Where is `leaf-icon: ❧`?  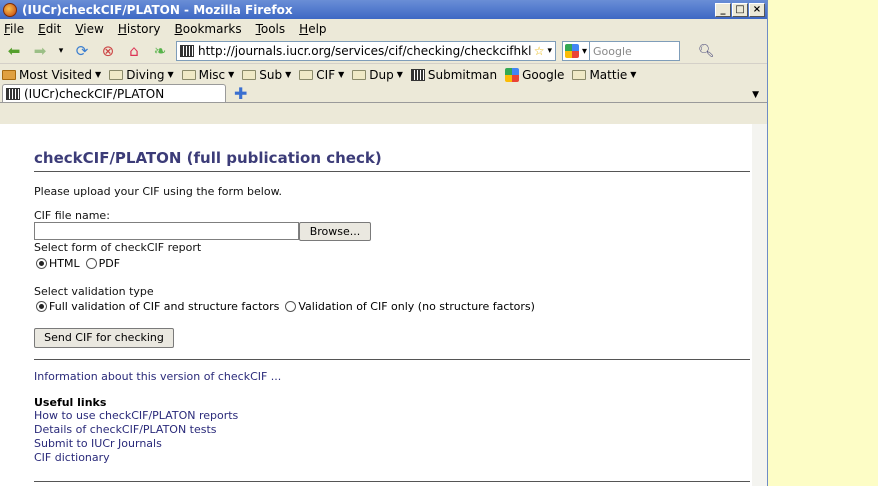 leaf-icon: ❧ is located at coordinates (160, 51).